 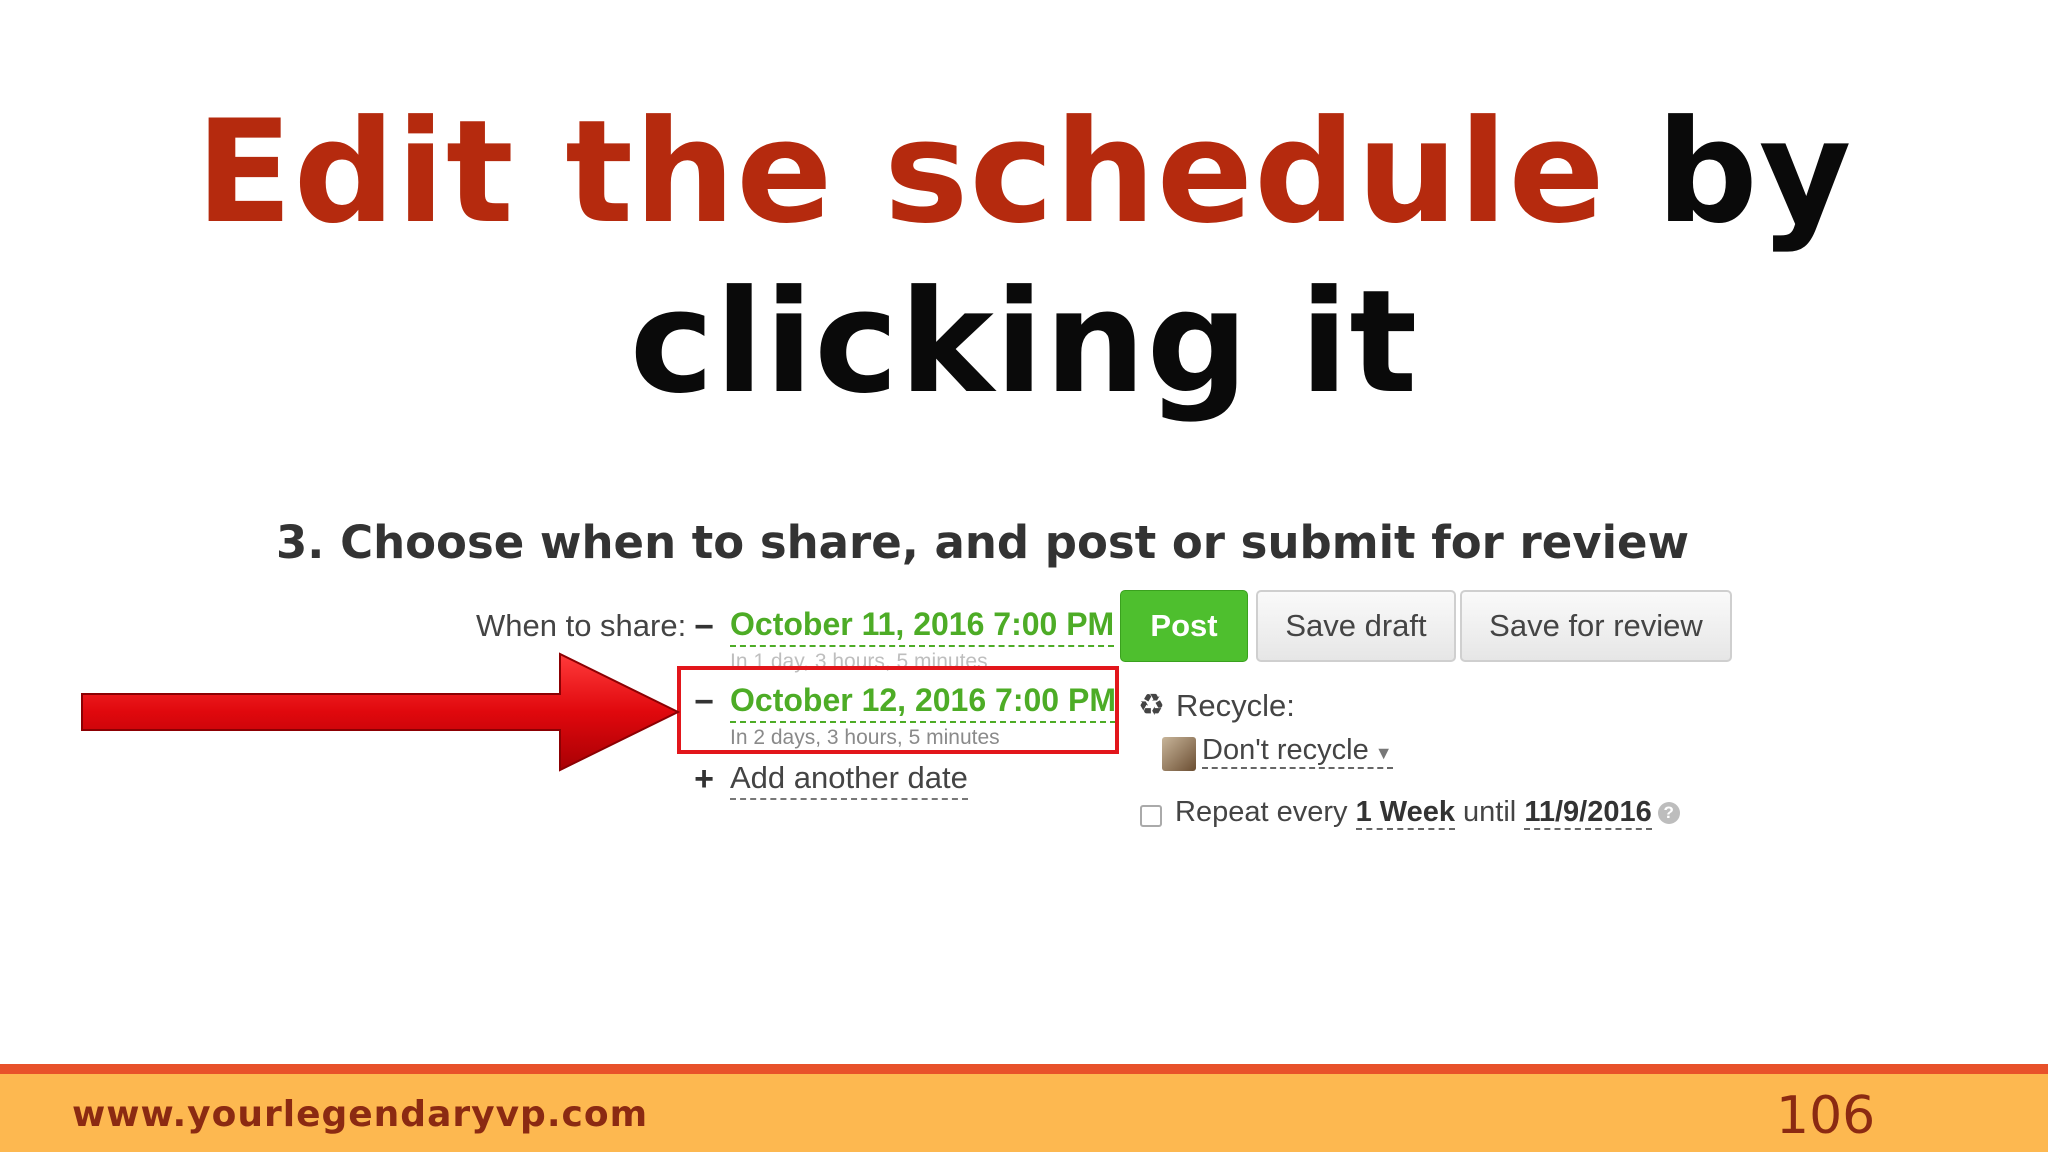 I want to click on footer-url: www.yourlegendaryvp.com, so click(x=360, y=1114).